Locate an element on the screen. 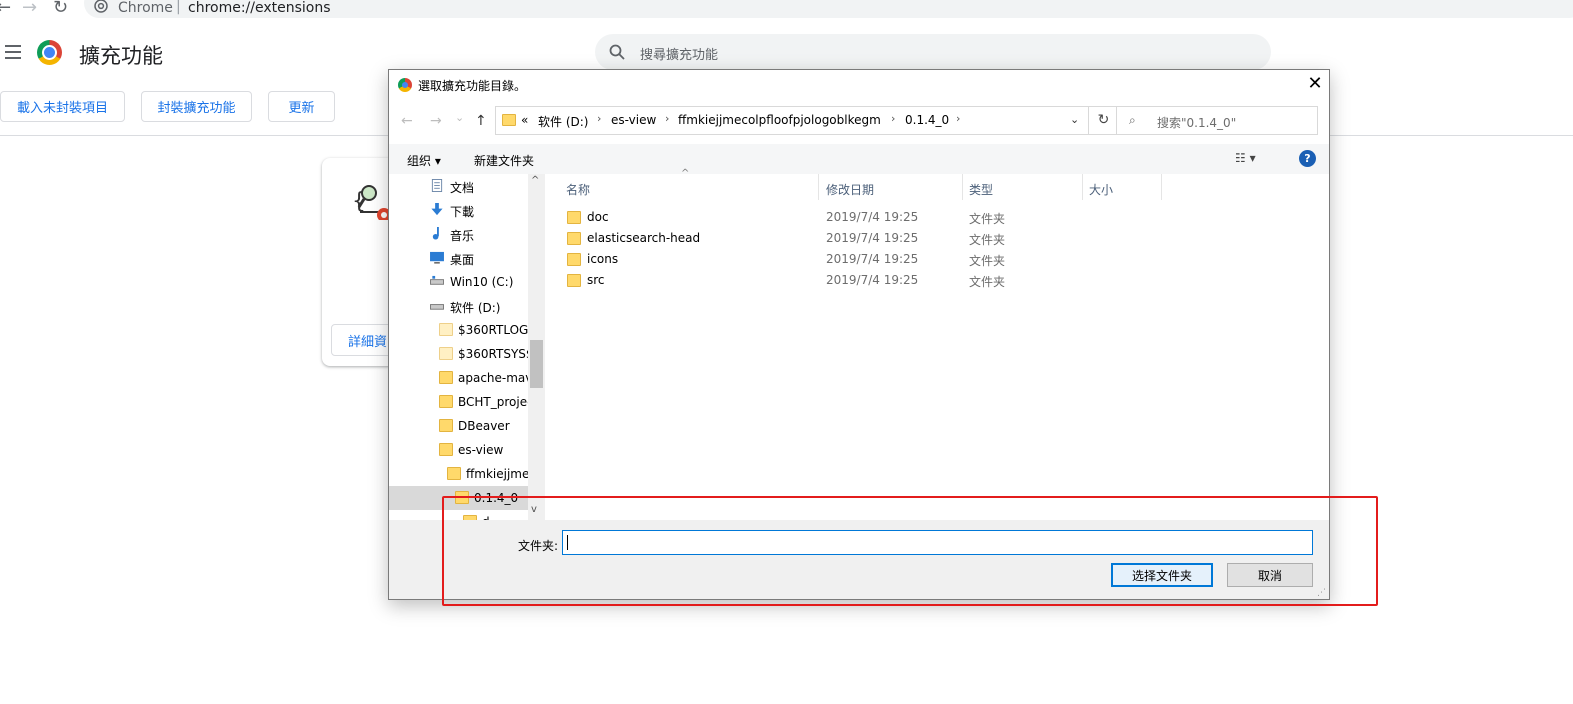 The height and width of the screenshot is (704, 1573). nav-item-folder: ffmkiejjmec is located at coordinates (459, 474).